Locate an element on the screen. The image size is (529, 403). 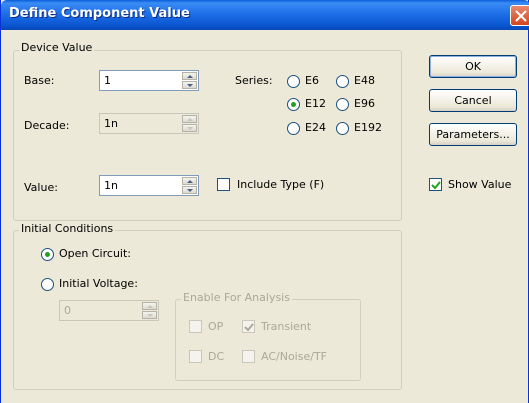
series-e96-radio is located at coordinates (342, 104).